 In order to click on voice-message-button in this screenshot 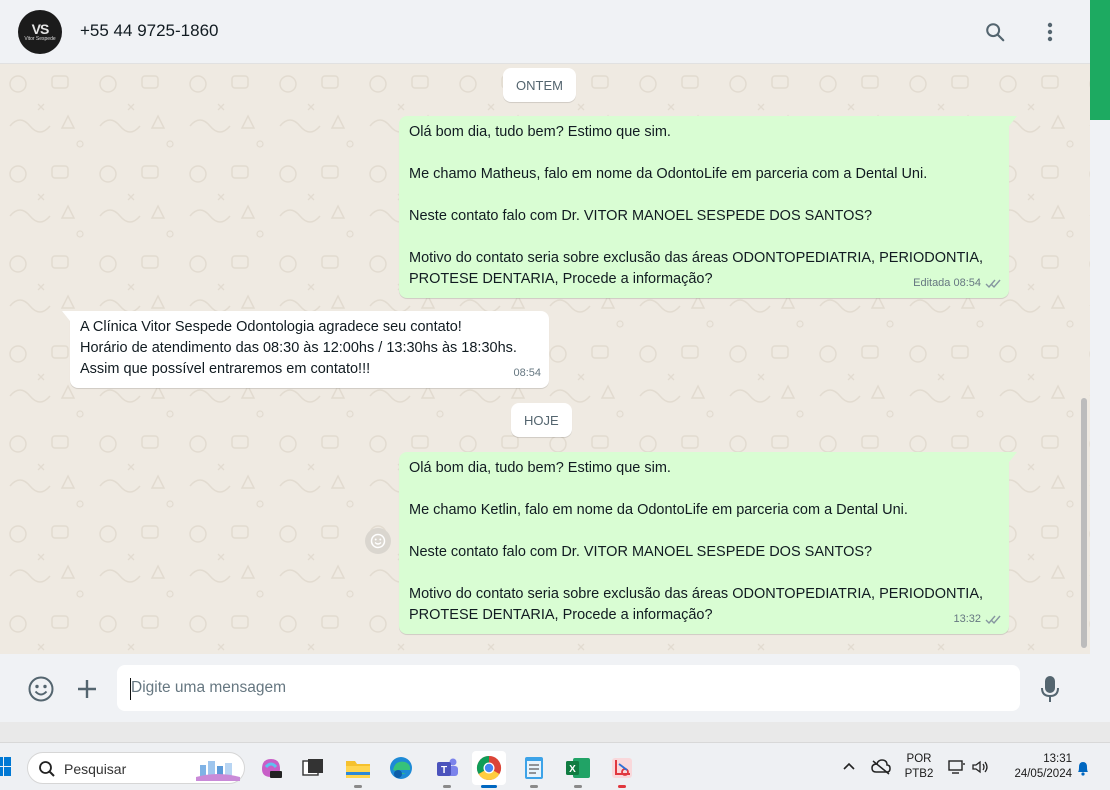, I will do `click(1050, 689)`.